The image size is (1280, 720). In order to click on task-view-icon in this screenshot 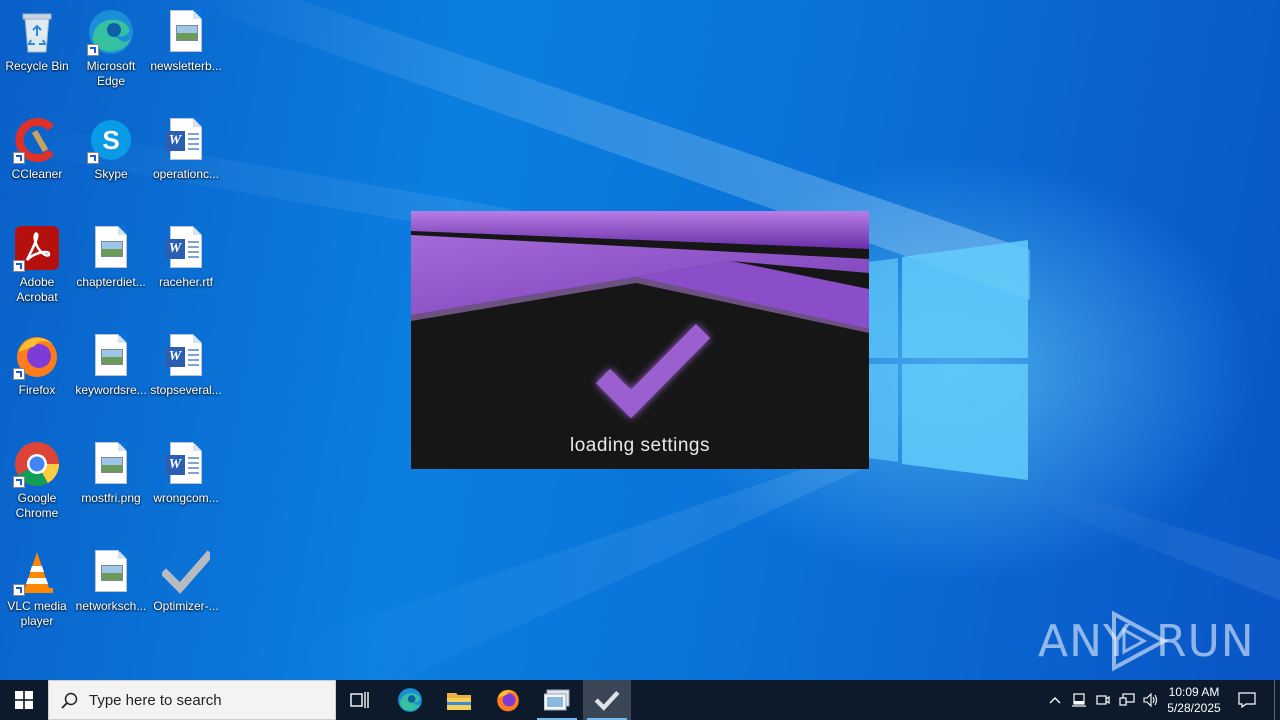, I will do `click(359, 700)`.